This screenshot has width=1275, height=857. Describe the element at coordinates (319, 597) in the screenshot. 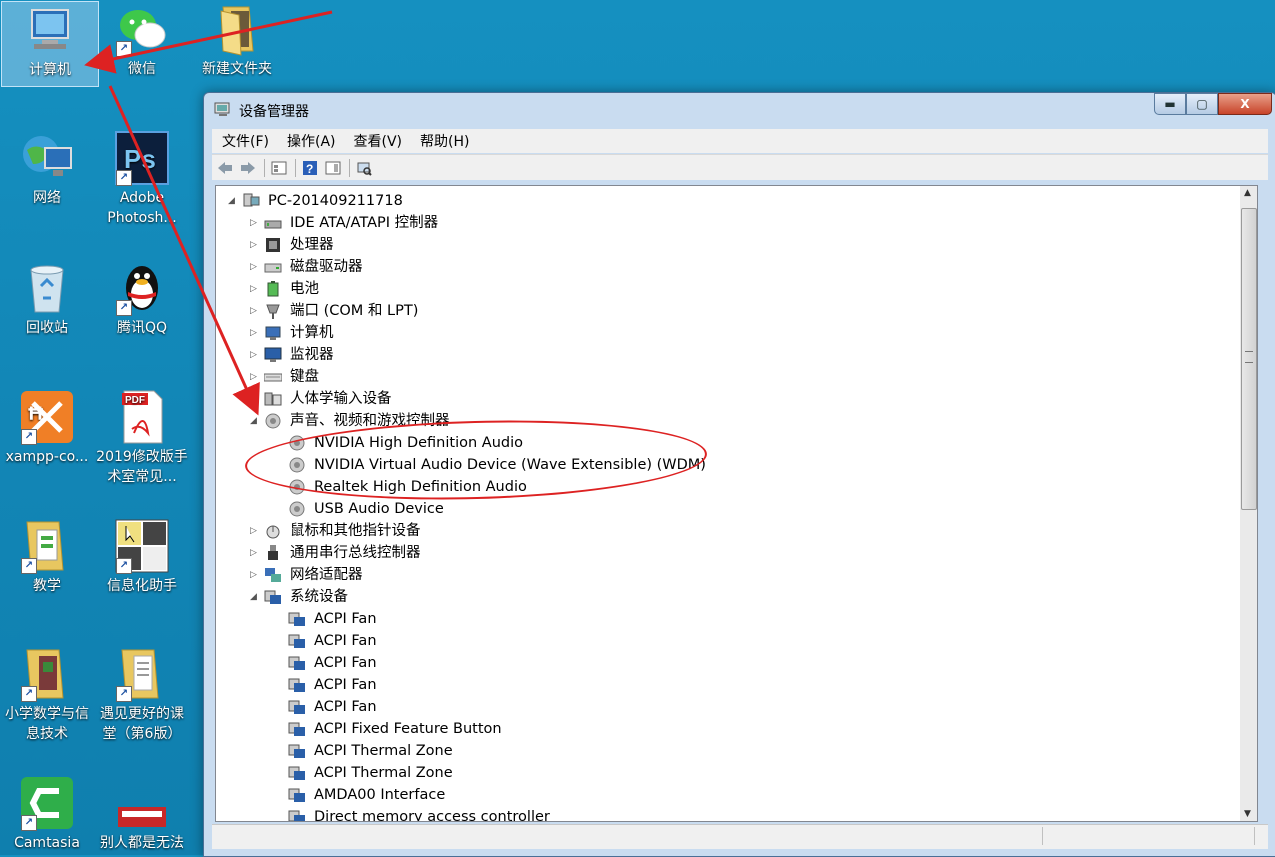

I see `tree-category-label: 系统设备` at that location.